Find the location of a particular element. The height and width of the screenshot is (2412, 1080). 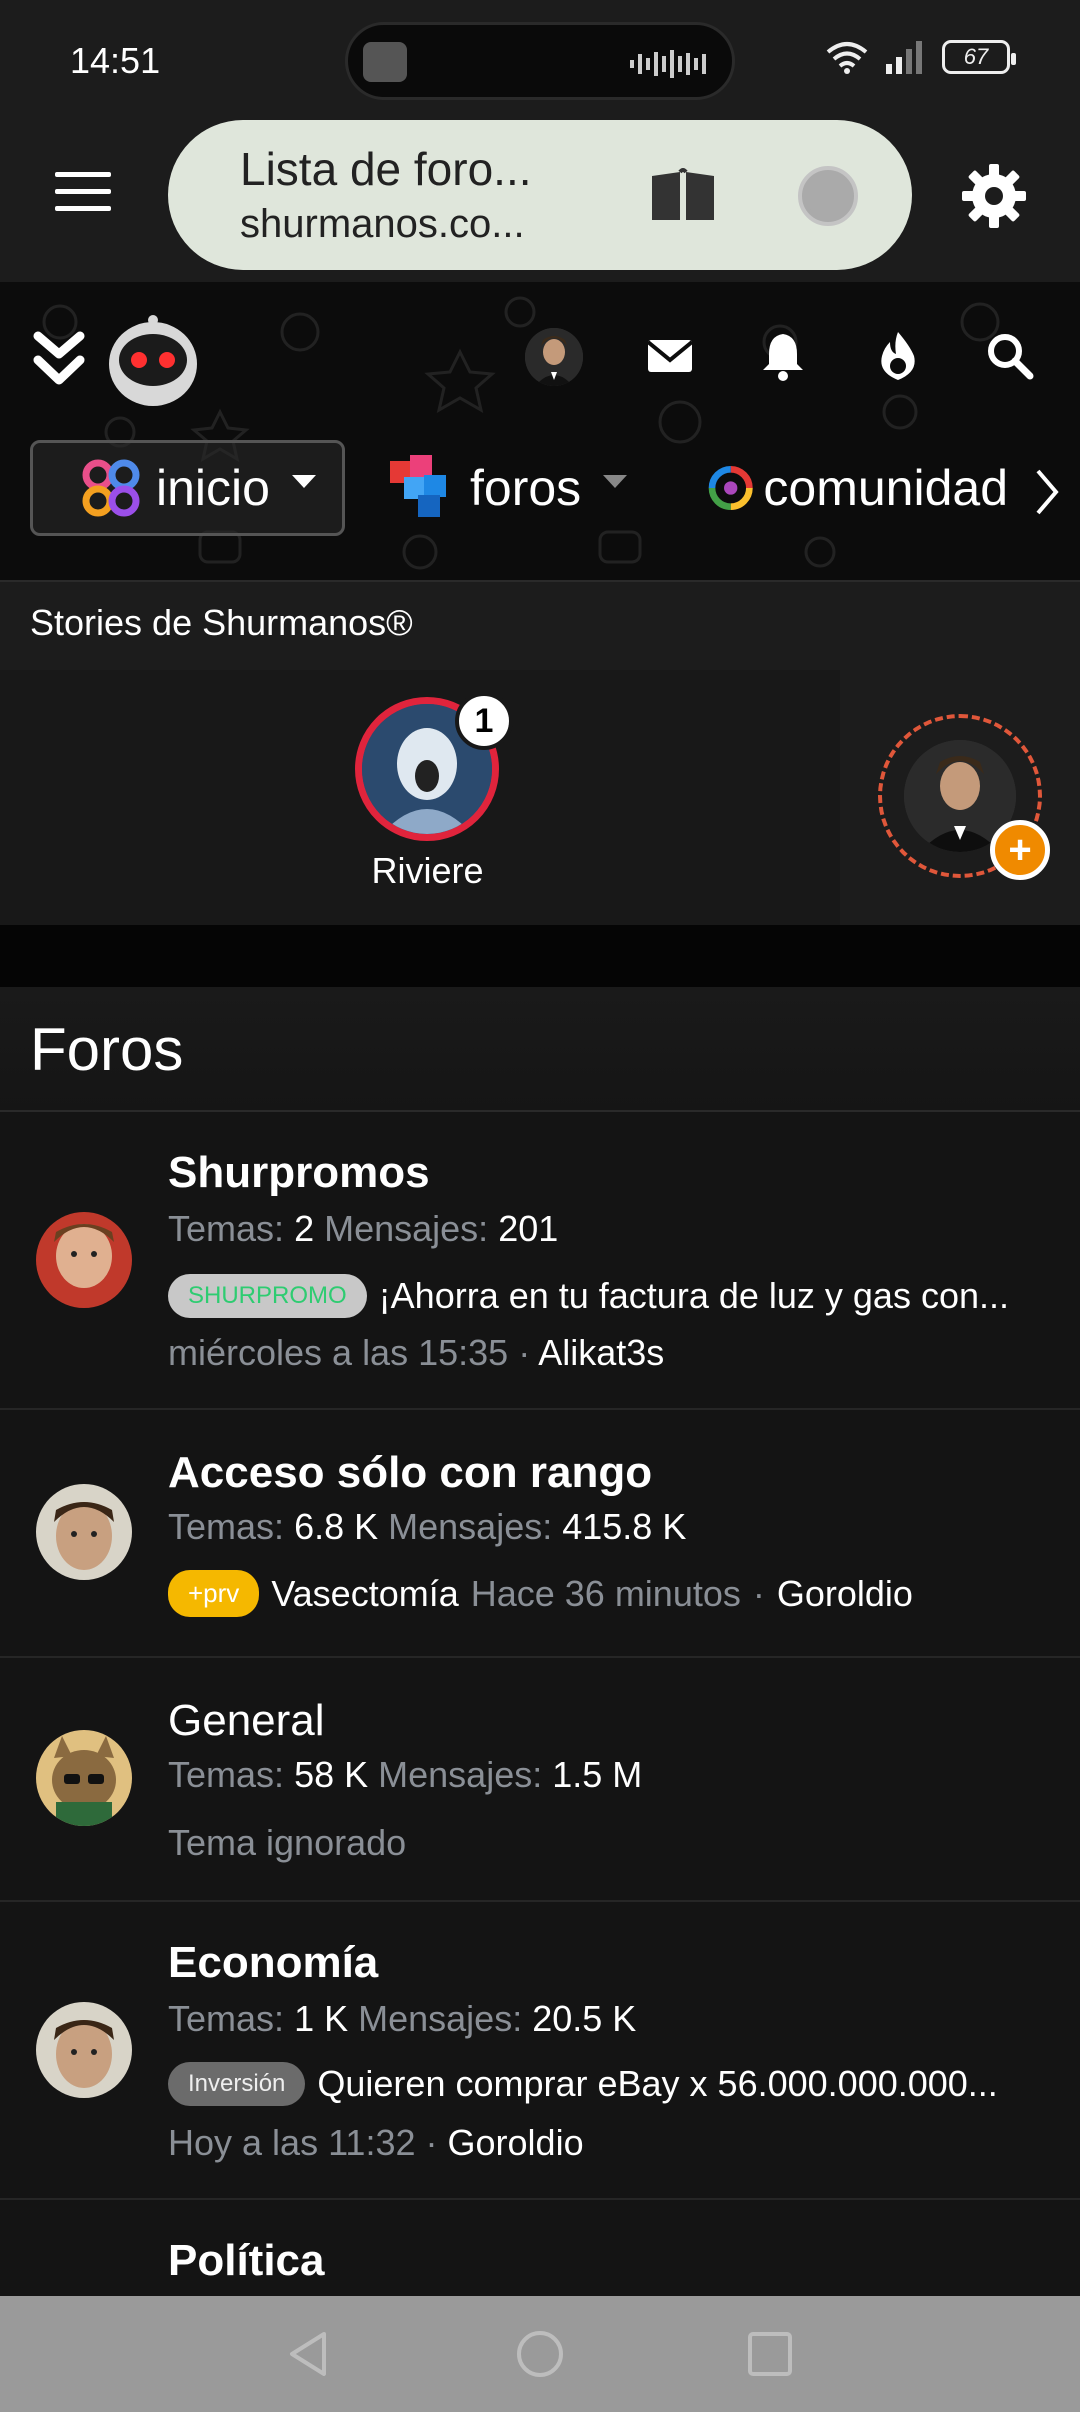

plus-icon: + is located at coordinates (1020, 850).